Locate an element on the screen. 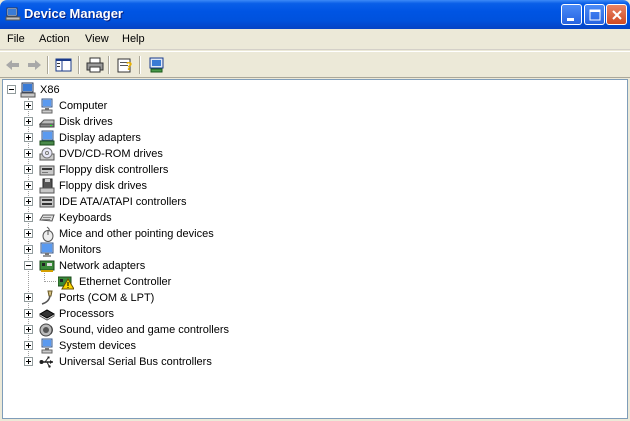 The width and height of the screenshot is (630, 421). close-button is located at coordinates (616, 14).